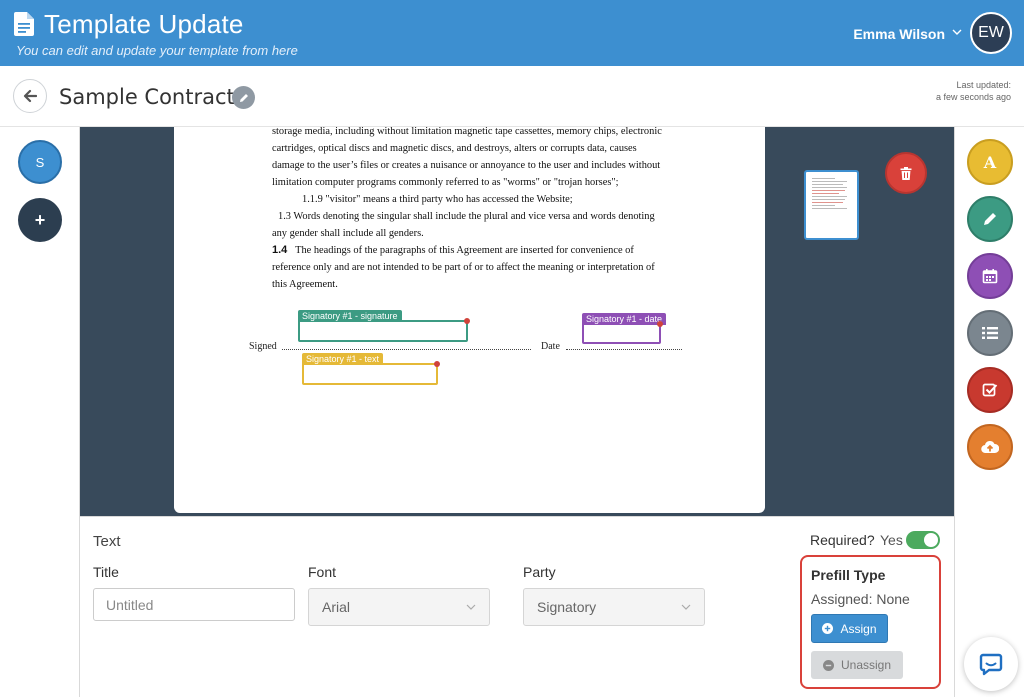  Describe the element at coordinates (828, 665) in the screenshot. I see `minus-circle-icon` at that location.